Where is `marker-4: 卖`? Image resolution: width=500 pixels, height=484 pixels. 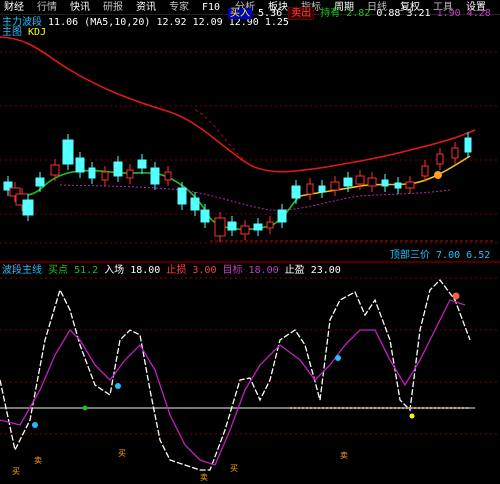 marker-4: 卖 is located at coordinates (204, 477).